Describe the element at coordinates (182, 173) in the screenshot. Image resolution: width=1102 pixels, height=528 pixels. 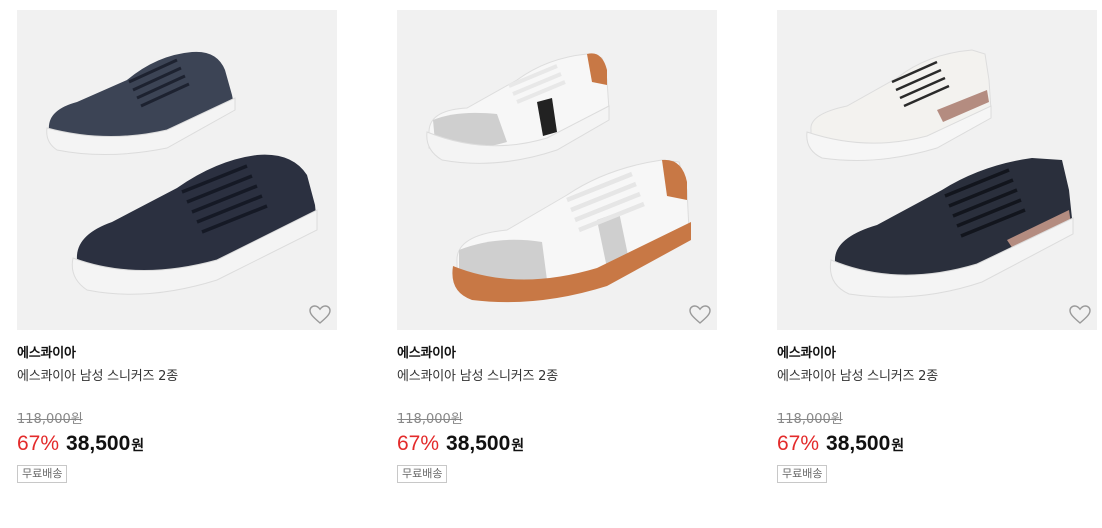
I see `sneaker-navy-image` at that location.